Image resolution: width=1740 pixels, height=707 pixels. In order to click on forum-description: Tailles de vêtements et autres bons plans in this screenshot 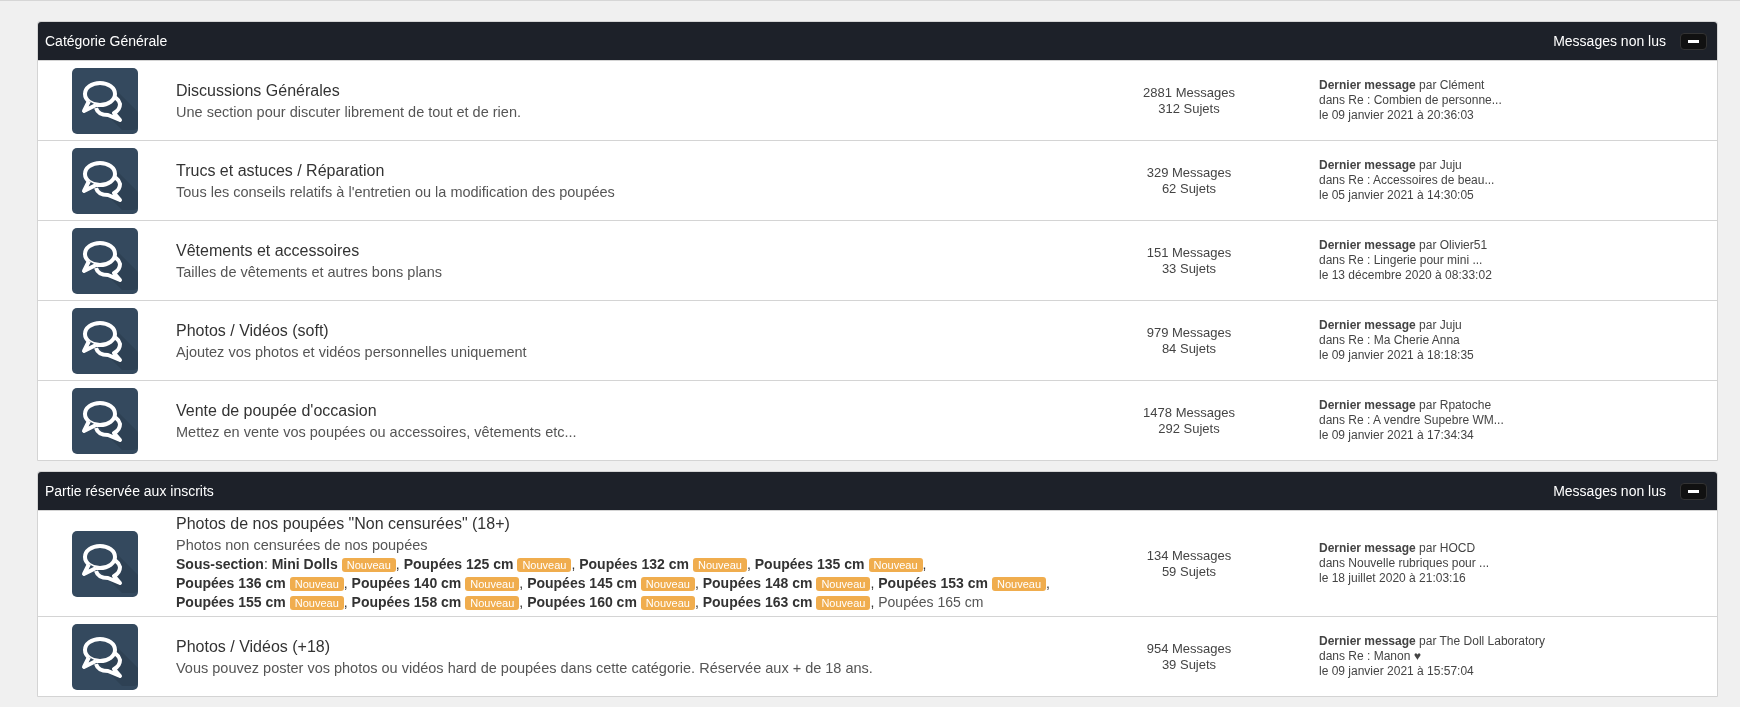, I will do `click(309, 271)`.